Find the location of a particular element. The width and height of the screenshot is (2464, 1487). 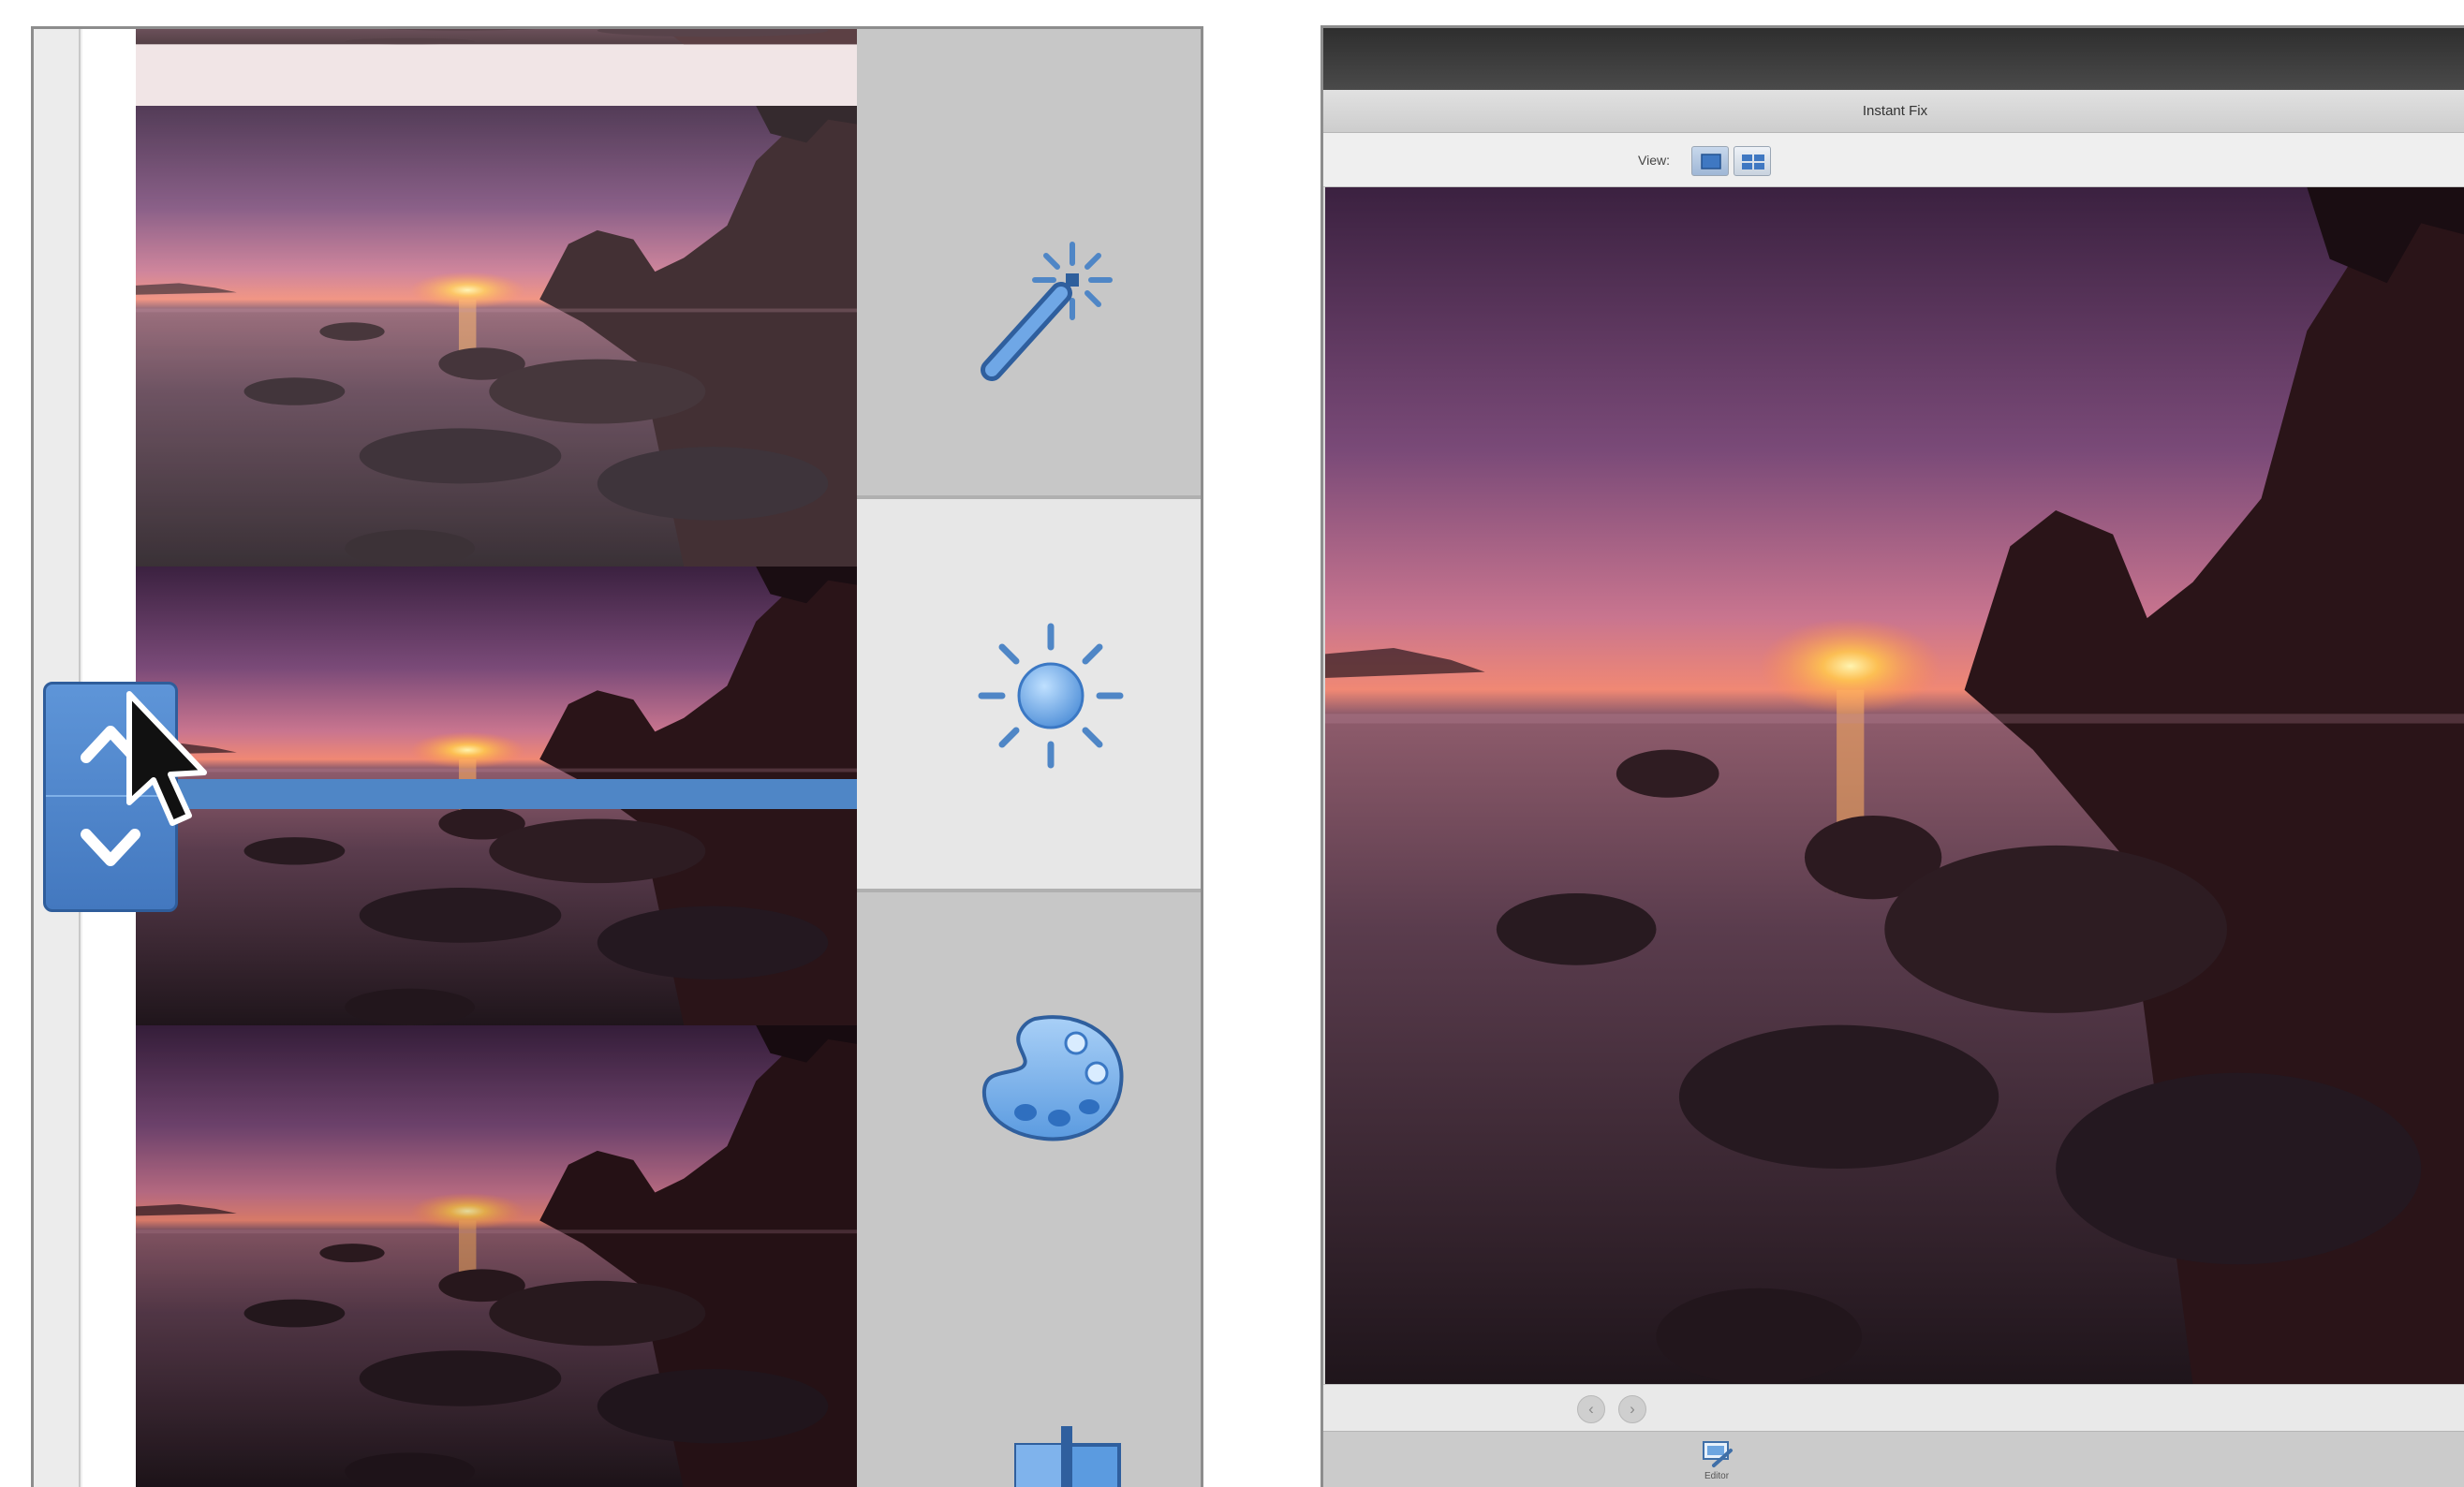

mouse-cursor-icon is located at coordinates (166, 758).